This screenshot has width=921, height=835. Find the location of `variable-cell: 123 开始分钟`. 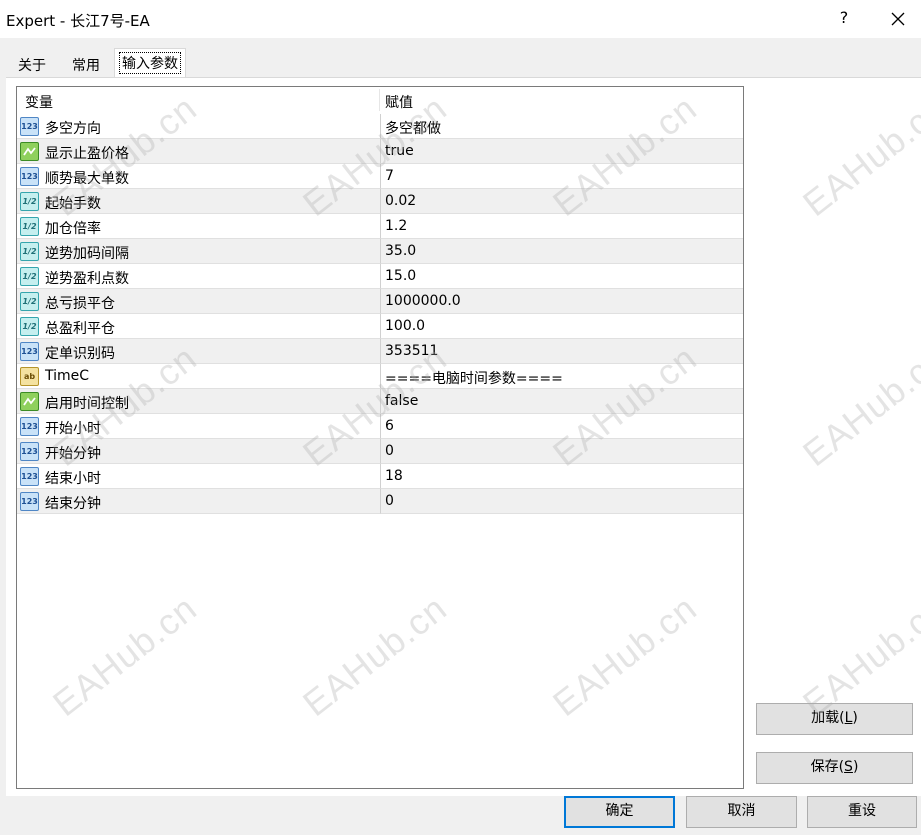

variable-cell: 123 开始分钟 is located at coordinates (198, 451).